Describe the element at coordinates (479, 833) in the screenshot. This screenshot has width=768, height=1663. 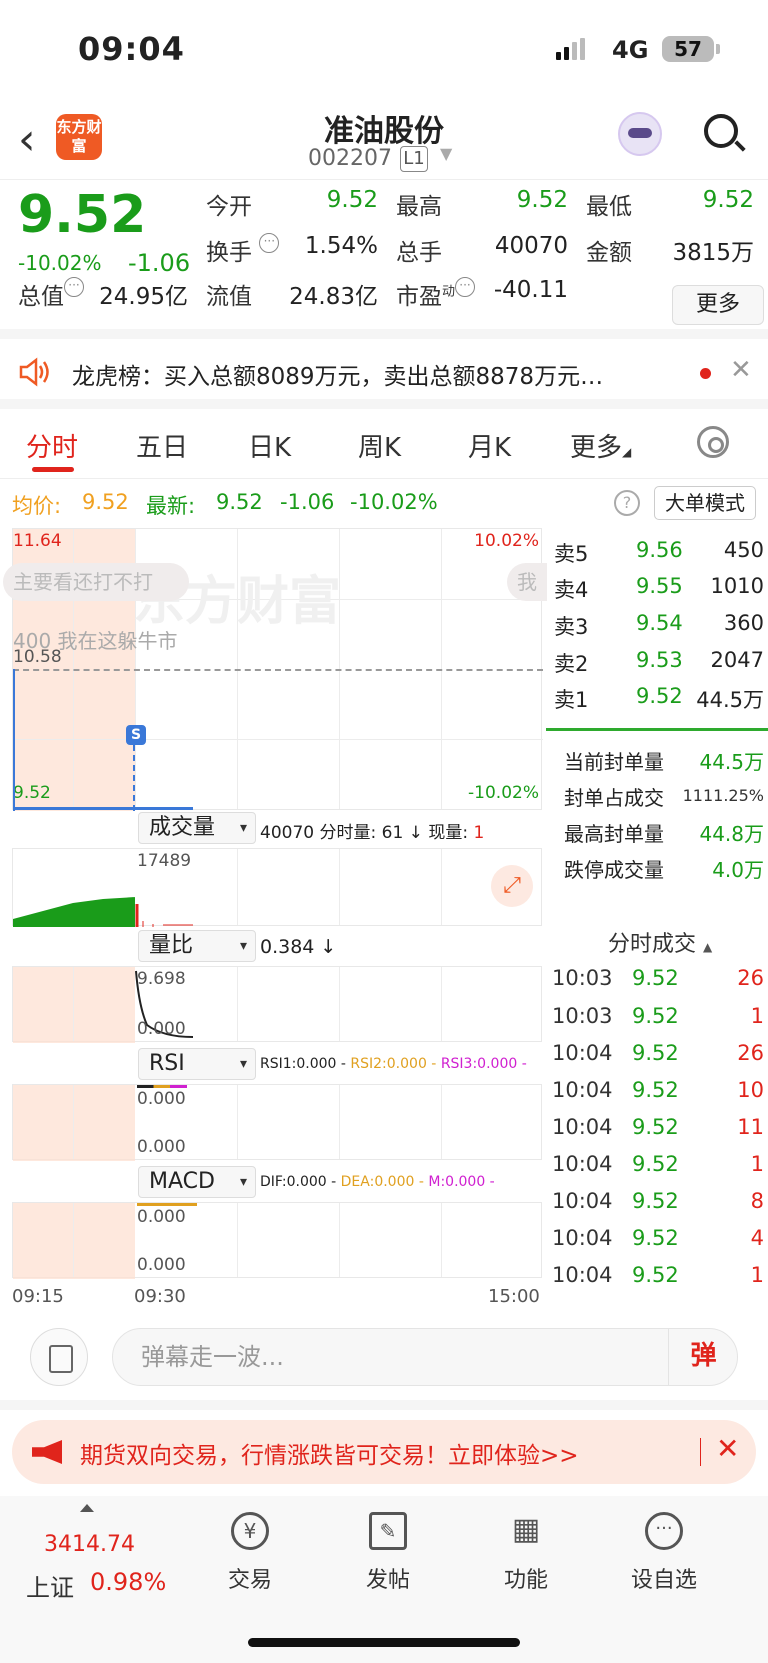
I see `volume-now-value: 1` at that location.